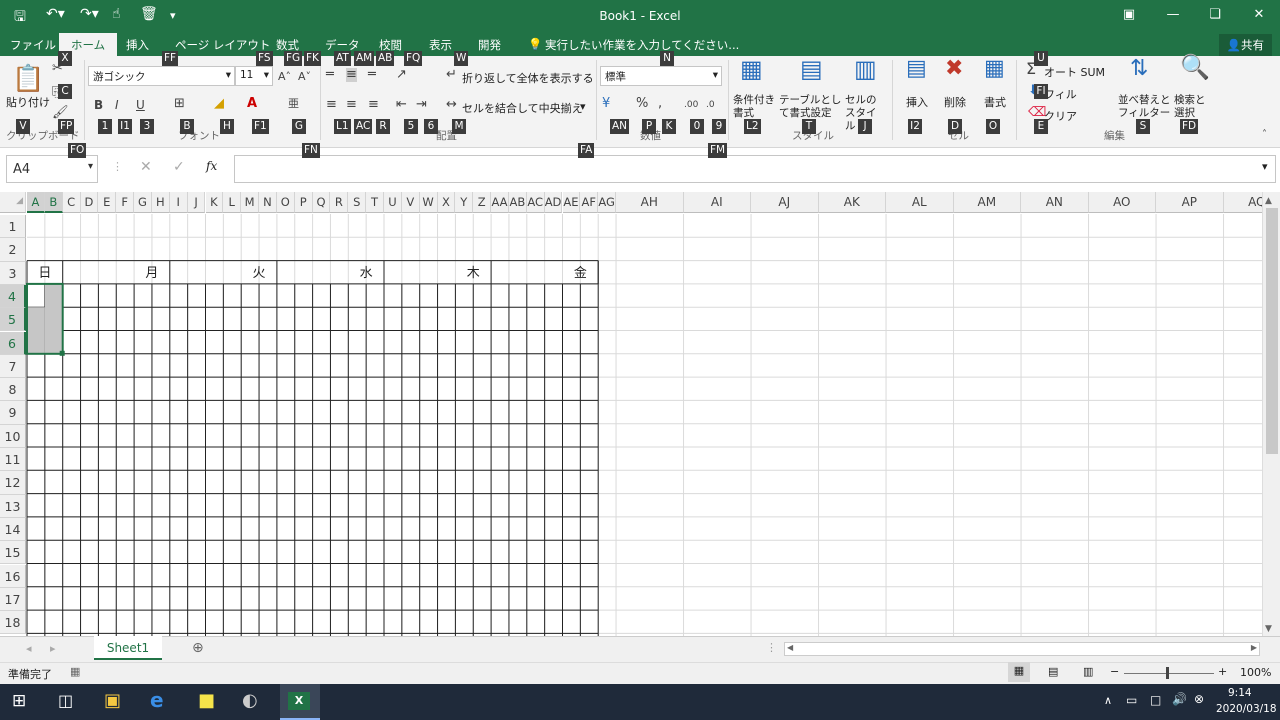 The height and width of the screenshot is (720, 1280). Describe the element at coordinates (401, 105) in the screenshot. I see `decrease-indent-icon: ⇤` at that location.